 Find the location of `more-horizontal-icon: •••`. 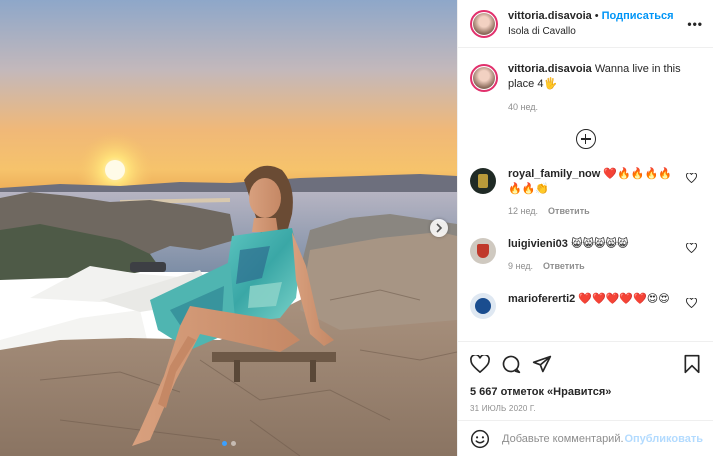

more-horizontal-icon: ••• is located at coordinates (695, 24).